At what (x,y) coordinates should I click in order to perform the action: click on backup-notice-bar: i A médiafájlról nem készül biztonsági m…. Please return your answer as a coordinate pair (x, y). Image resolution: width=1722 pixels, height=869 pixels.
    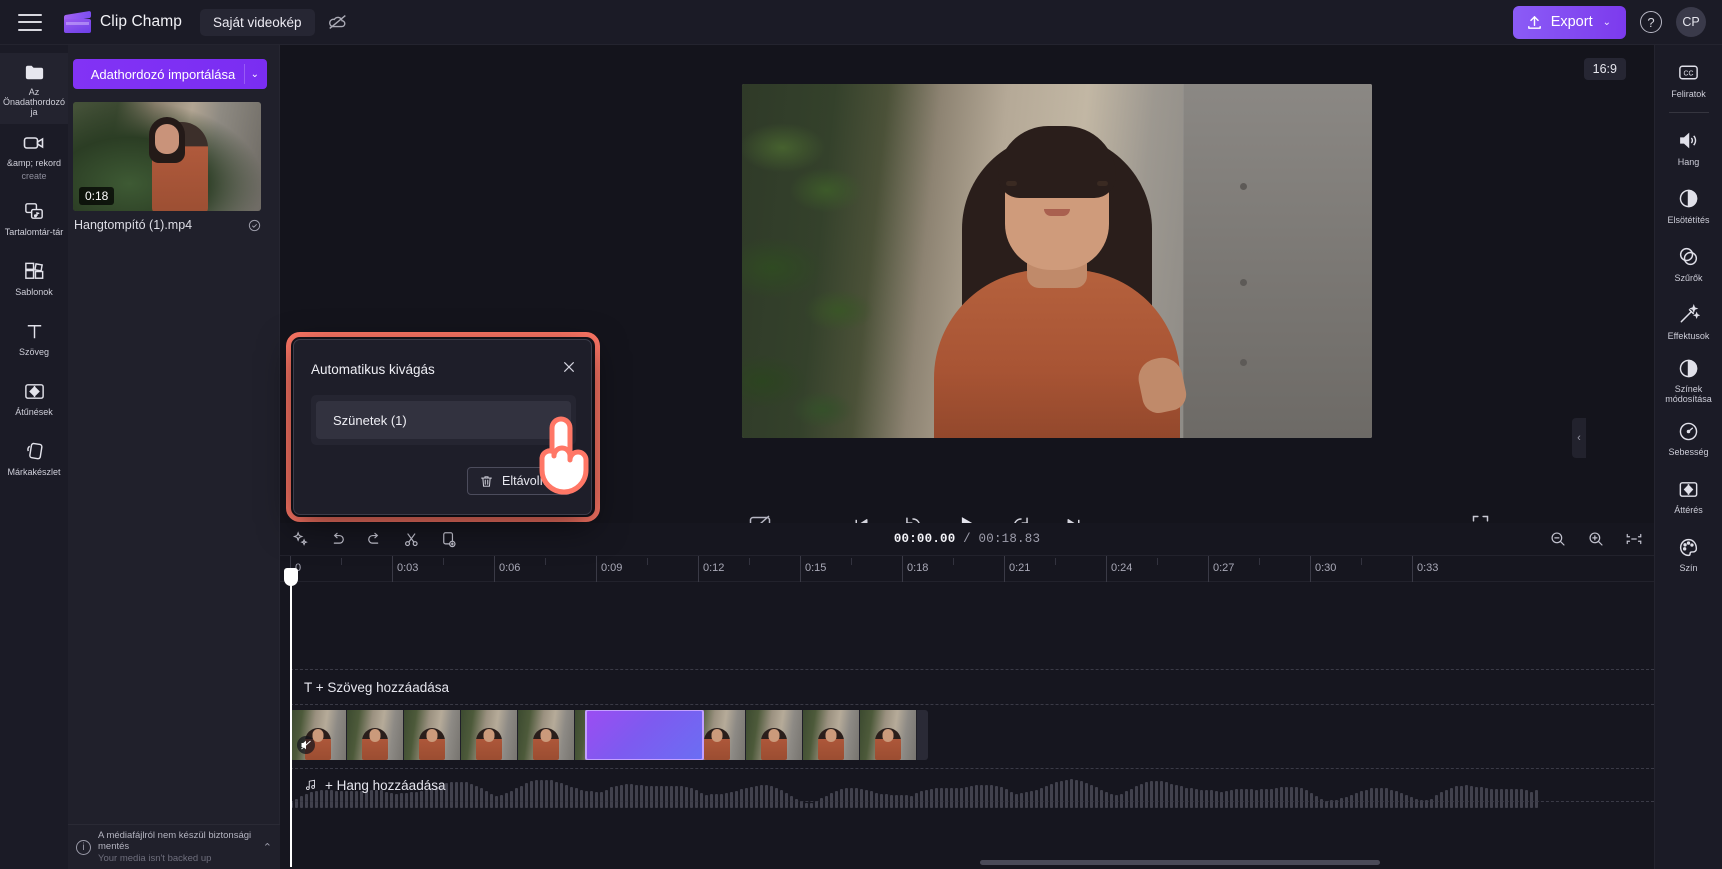
    Looking at the image, I should click on (174, 846).